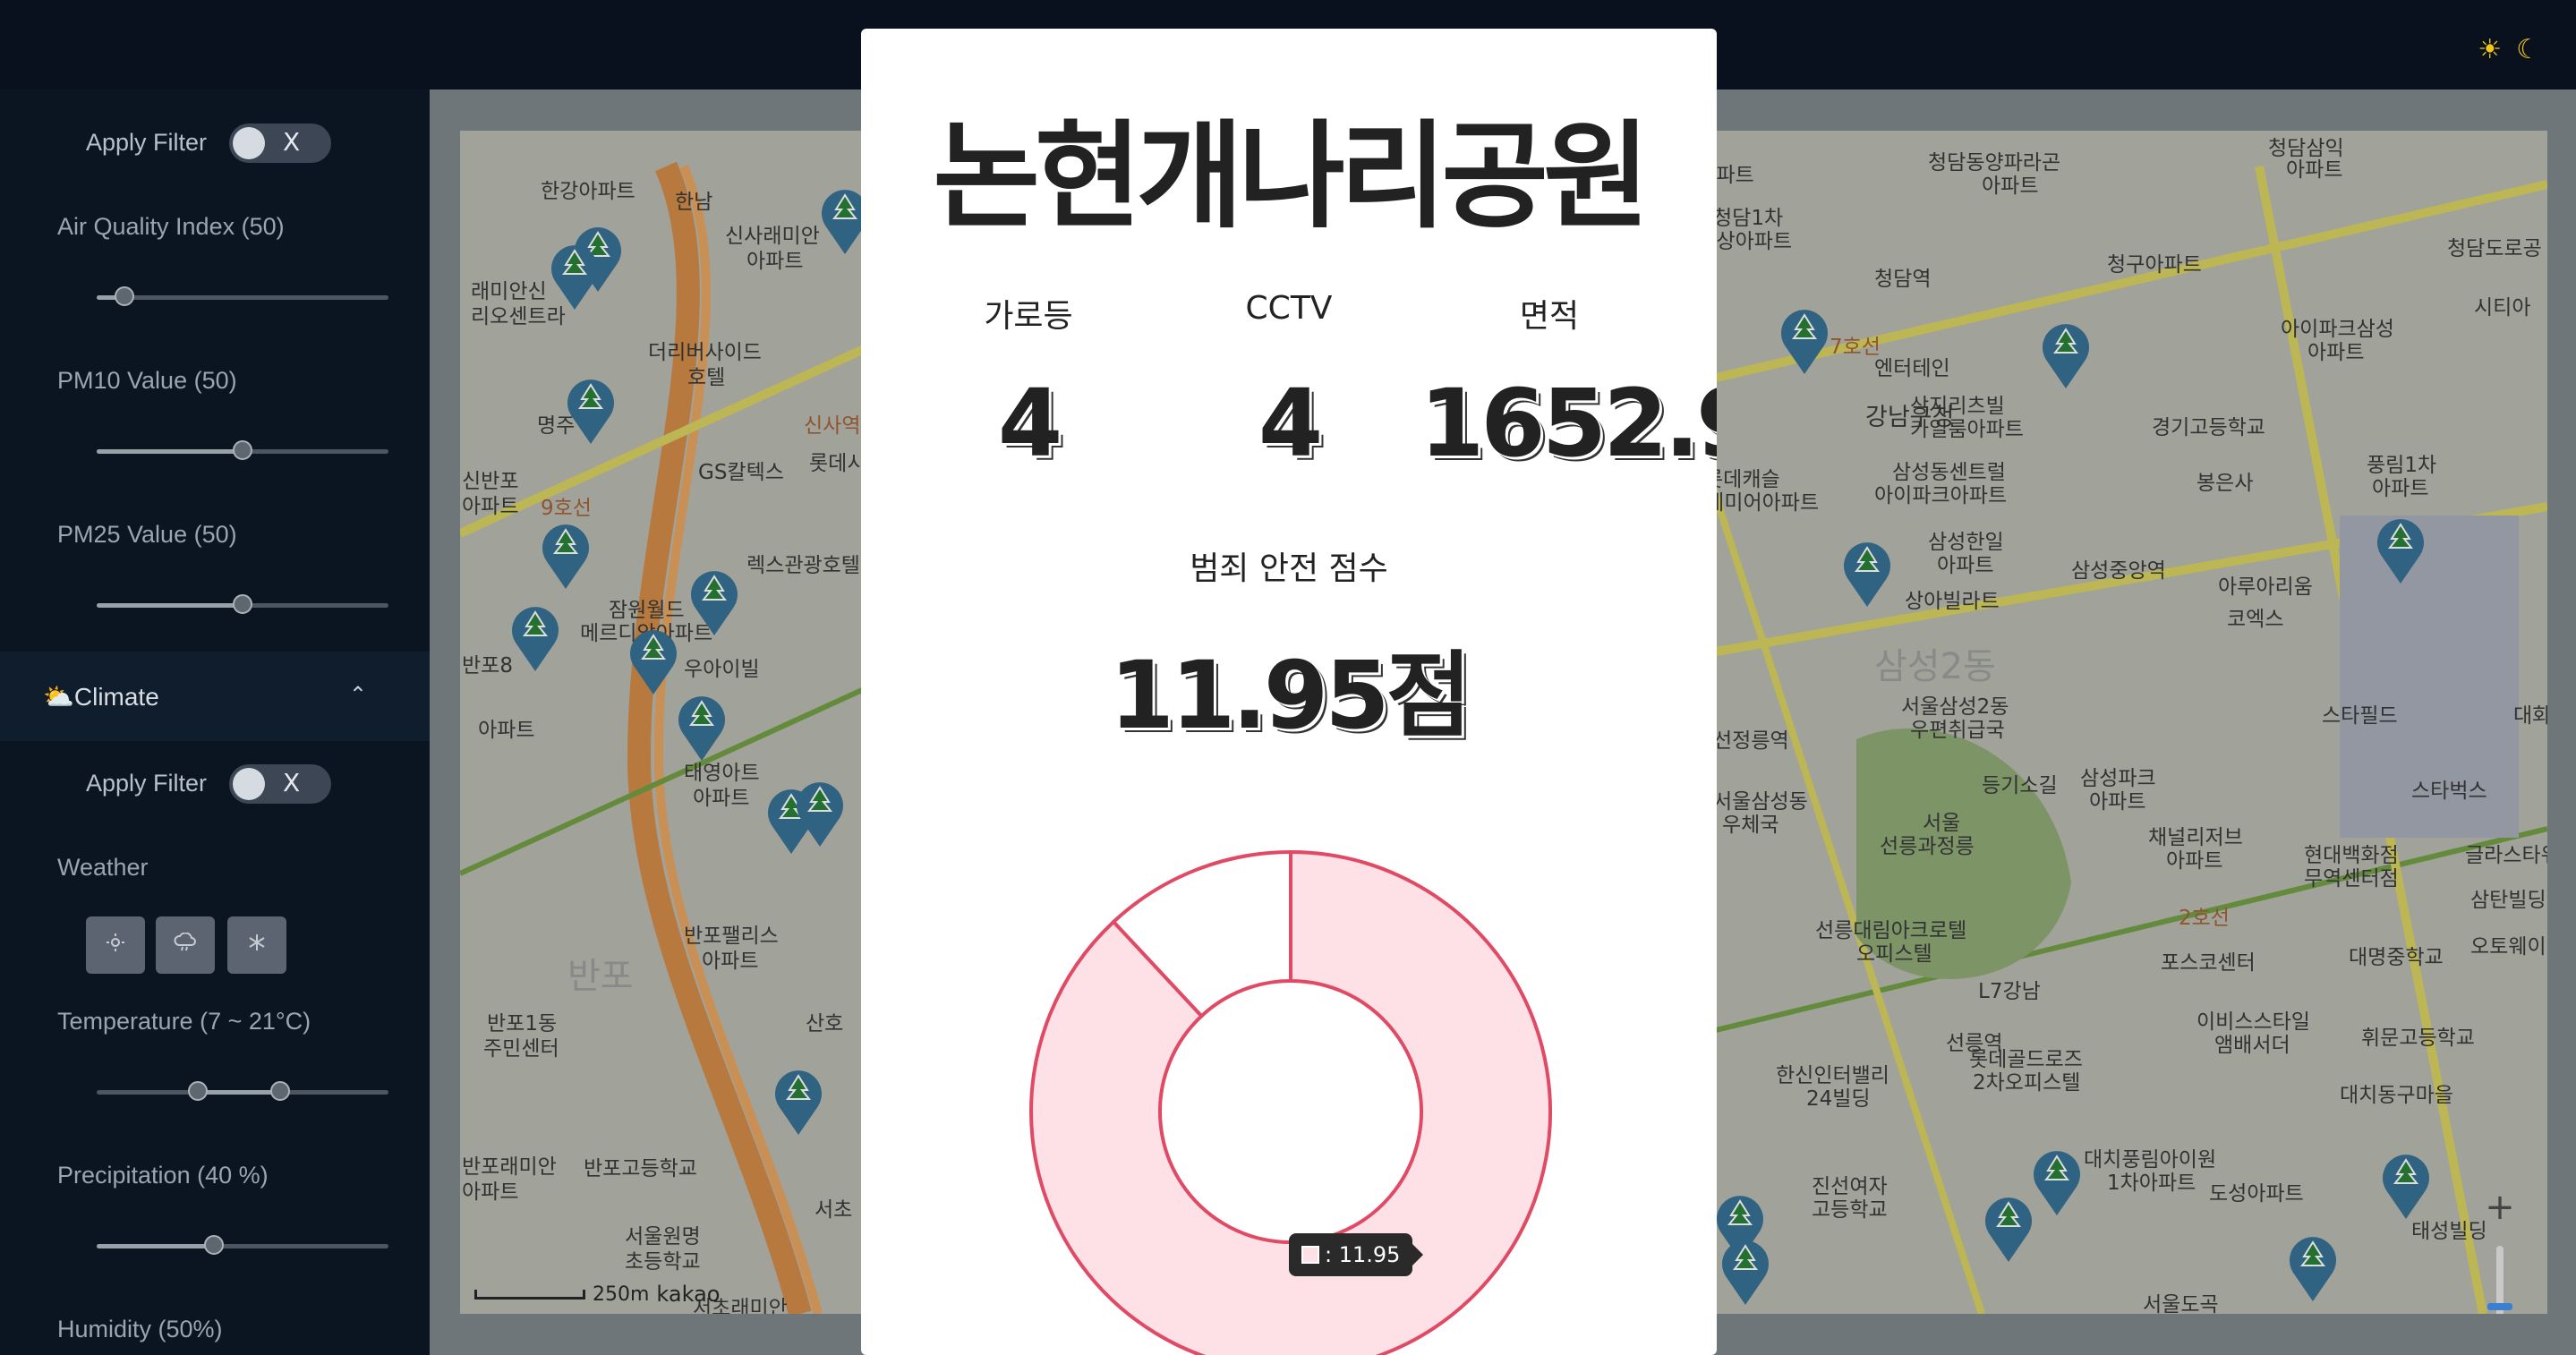  I want to click on sun-icon: ☀, so click(2490, 49).